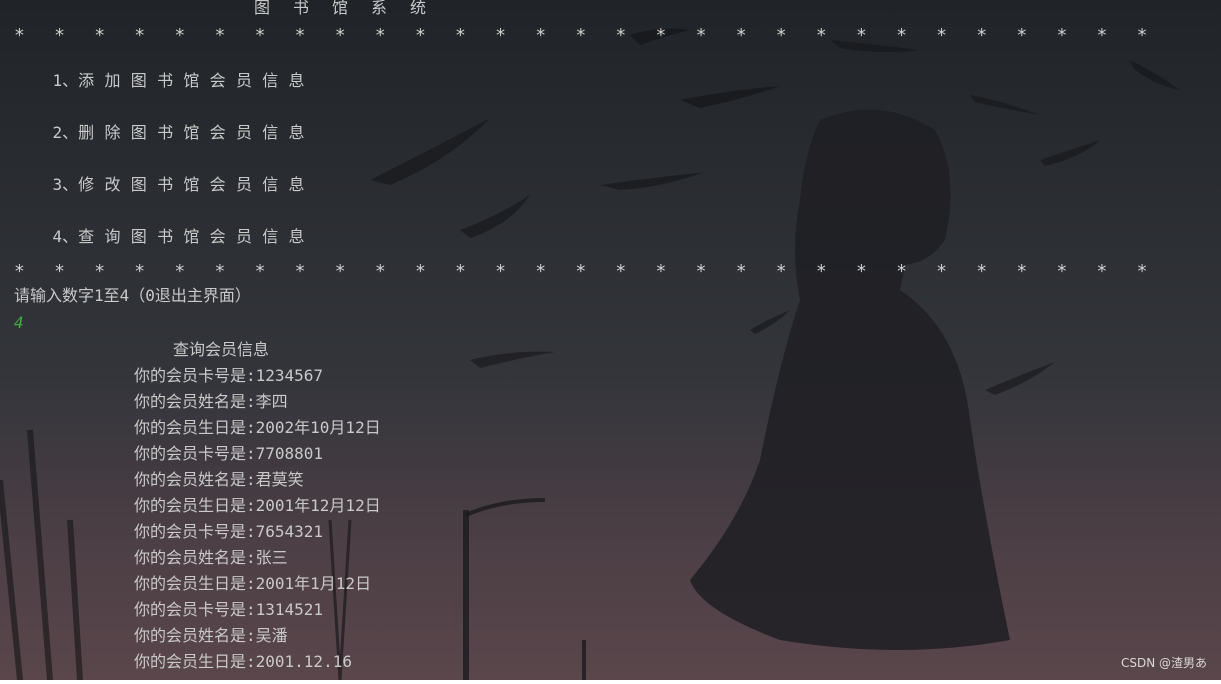  I want to click on title-char: 系, so click(379, 8).